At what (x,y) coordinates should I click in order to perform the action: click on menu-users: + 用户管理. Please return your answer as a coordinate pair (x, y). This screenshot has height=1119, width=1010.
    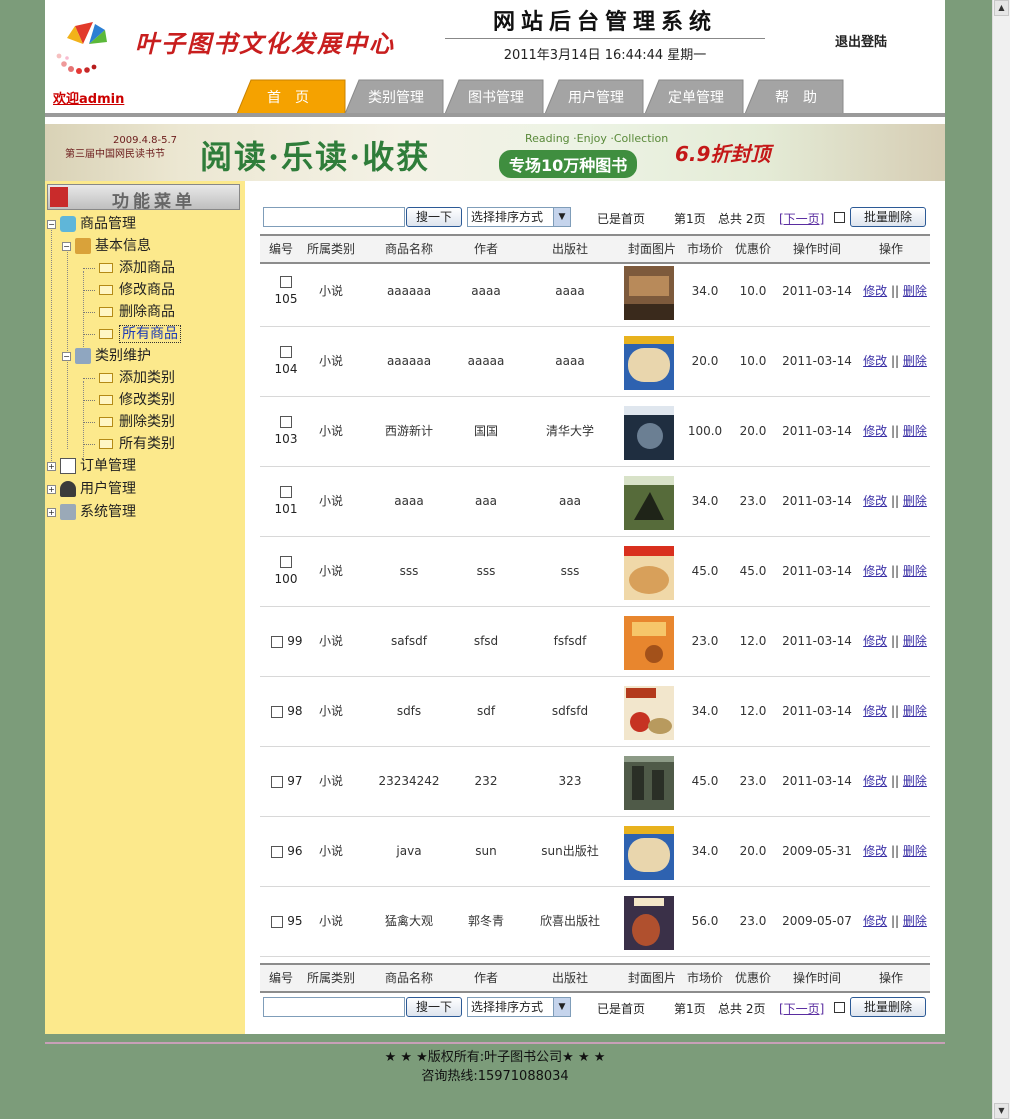
    Looking at the image, I should click on (91, 489).